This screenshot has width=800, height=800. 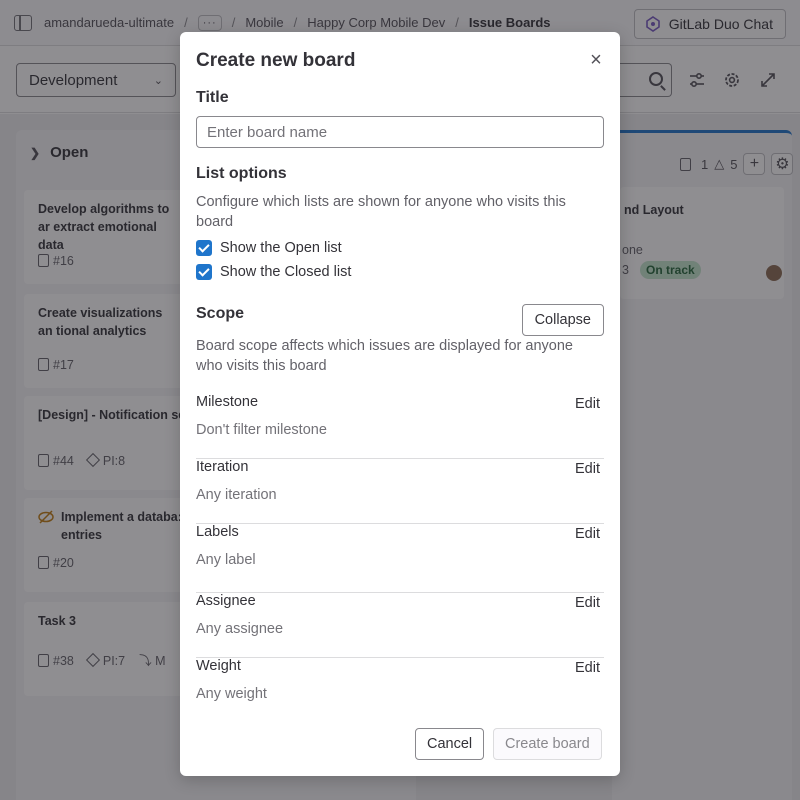 I want to click on show-closed-list-row: Show the Closed list, so click(x=273, y=272).